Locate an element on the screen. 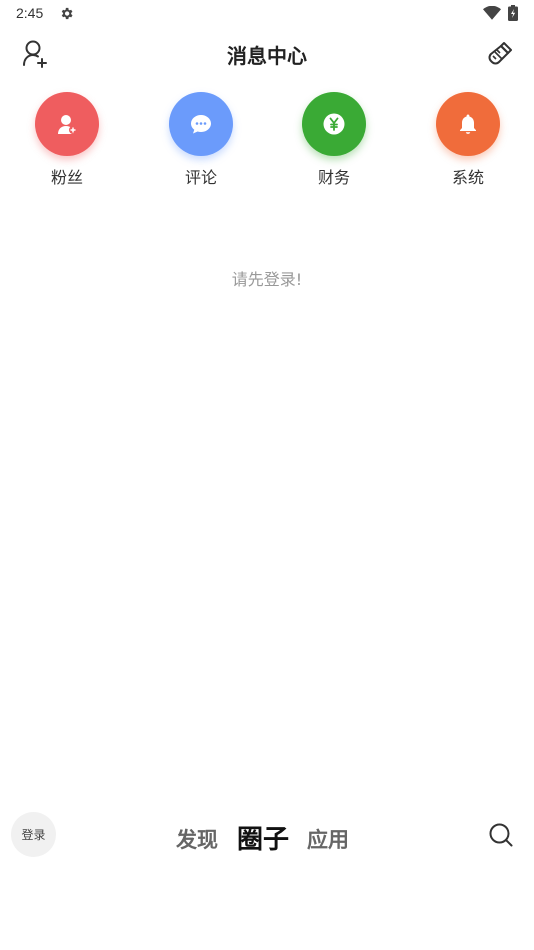 Image resolution: width=534 pixels, height=950 pixels. yen-coin-icon is located at coordinates (334, 124).